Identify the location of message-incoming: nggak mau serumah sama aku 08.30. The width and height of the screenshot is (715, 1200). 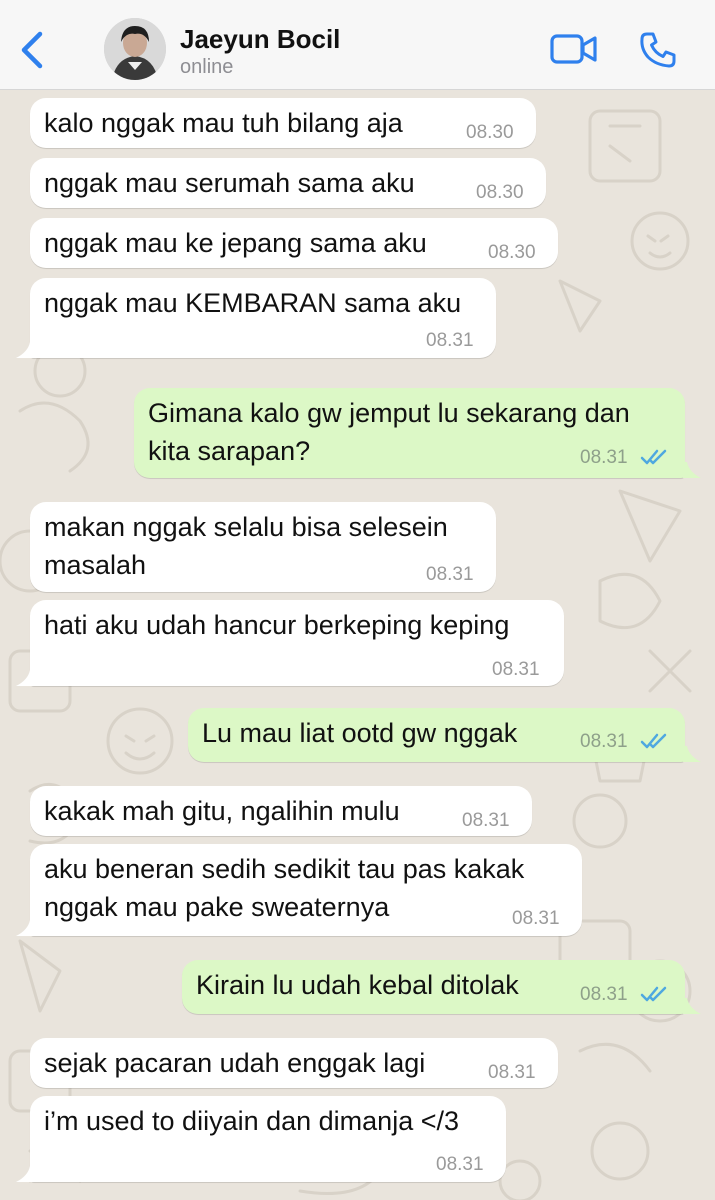
(288, 183).